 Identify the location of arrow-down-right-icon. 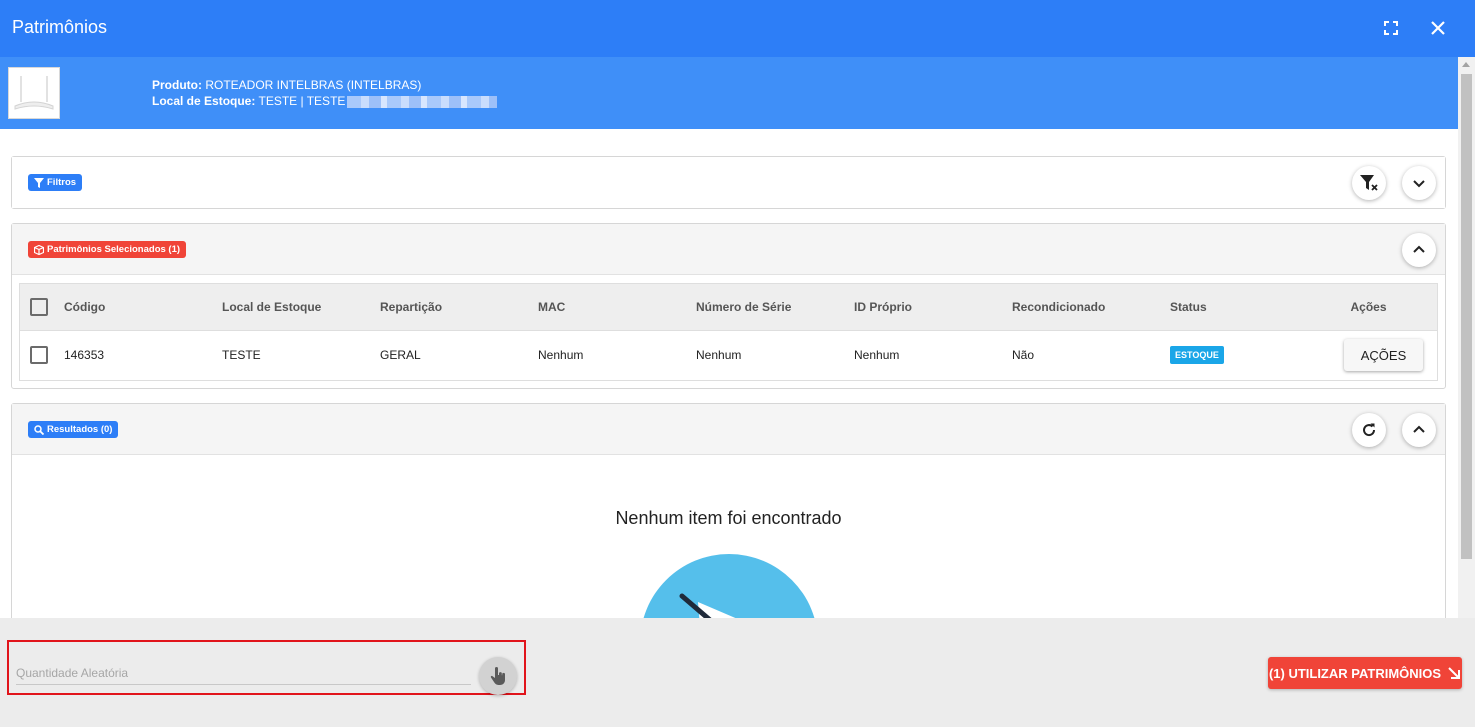
(1454, 673).